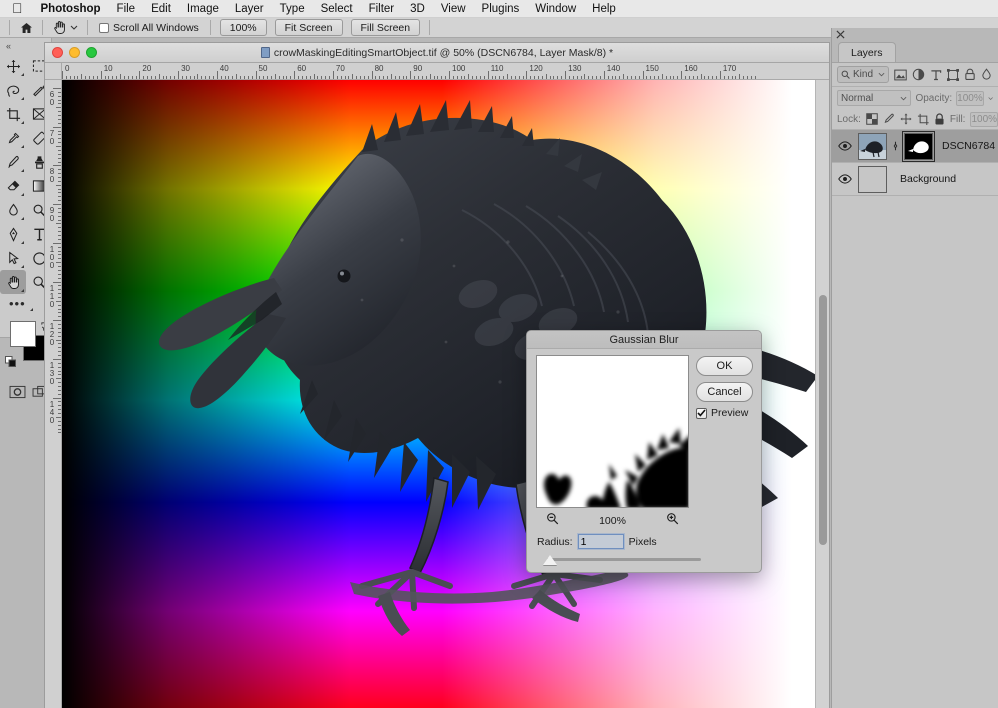 The image size is (998, 708). What do you see at coordinates (26, 27) in the screenshot?
I see `home-icon` at bounding box center [26, 27].